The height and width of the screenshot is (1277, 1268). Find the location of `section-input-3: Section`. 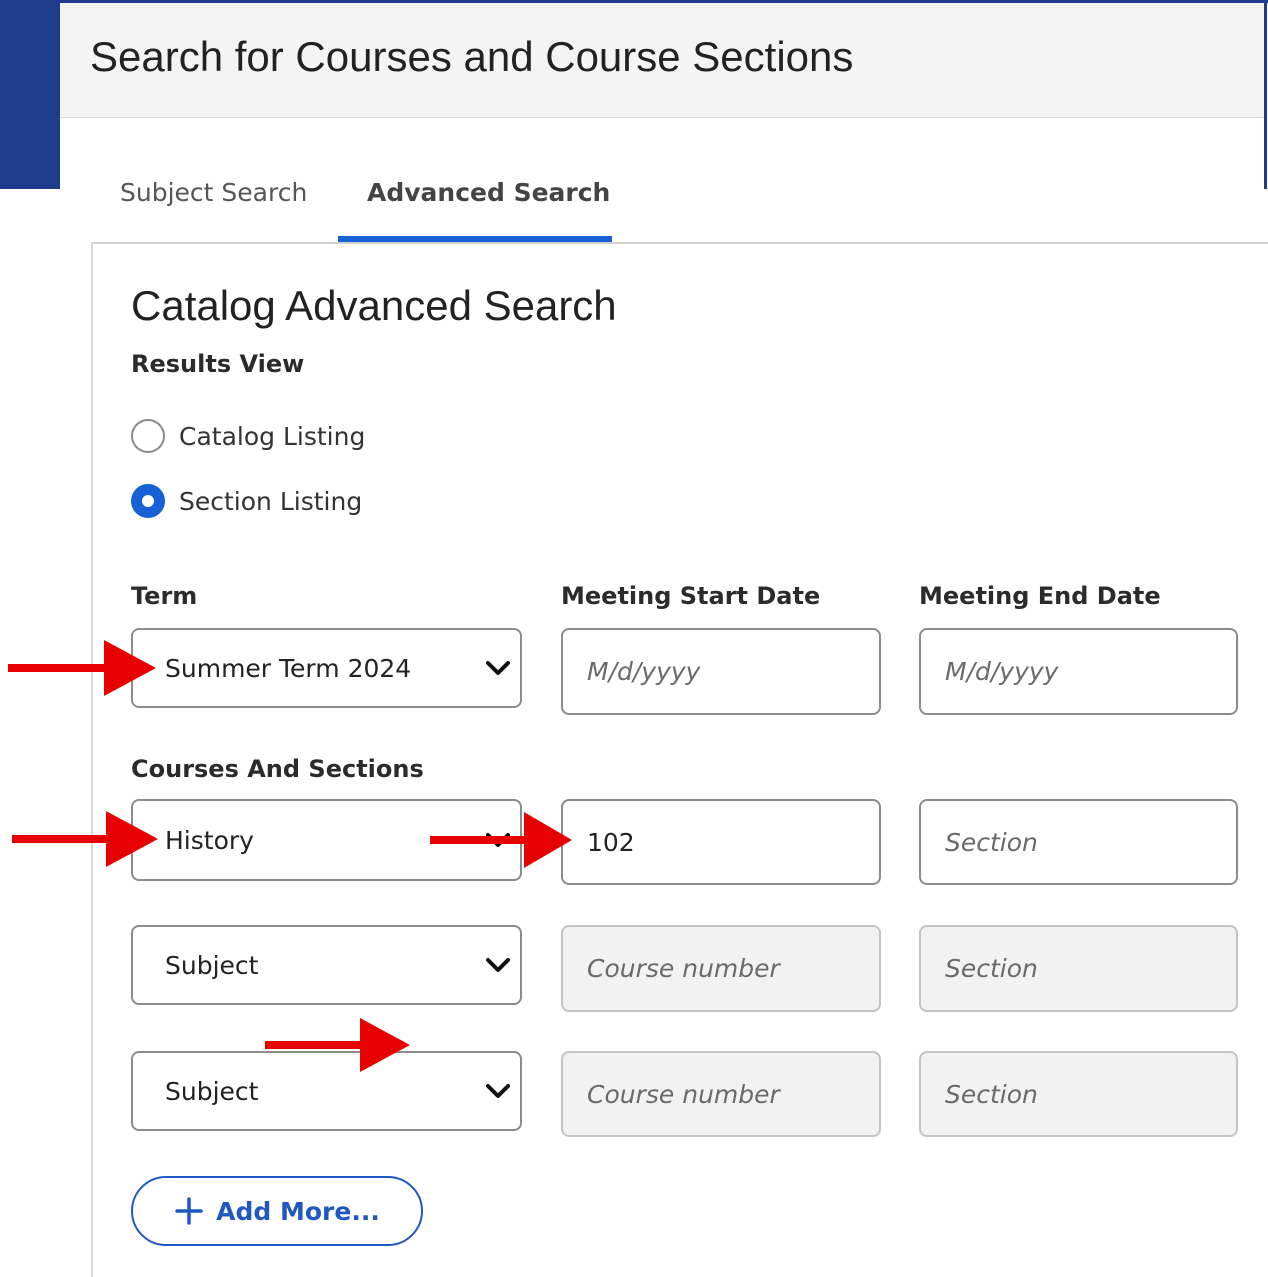

section-input-3: Section is located at coordinates (1078, 1094).